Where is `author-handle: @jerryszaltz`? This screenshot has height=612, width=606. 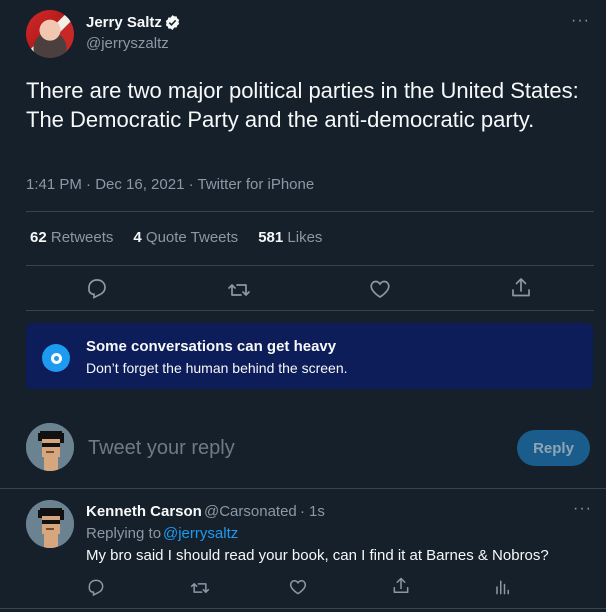 author-handle: @jerryszaltz is located at coordinates (127, 43).